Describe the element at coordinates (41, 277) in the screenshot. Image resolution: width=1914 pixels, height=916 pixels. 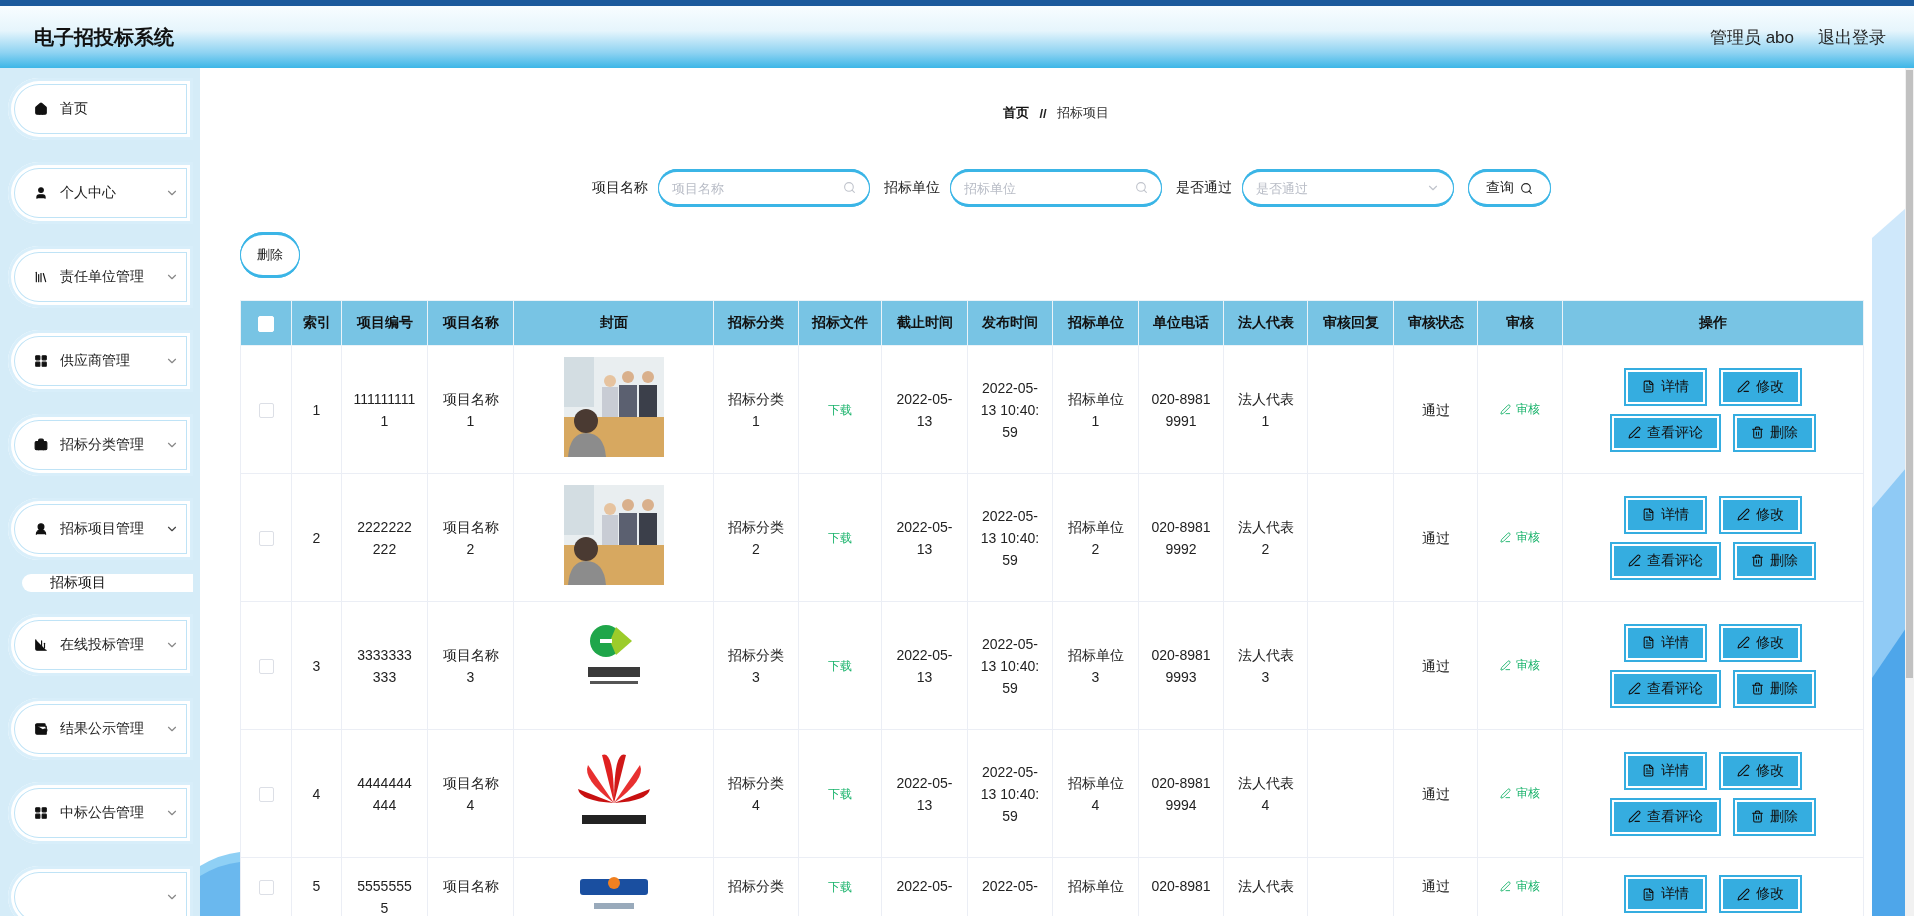
I see `books-icon` at that location.